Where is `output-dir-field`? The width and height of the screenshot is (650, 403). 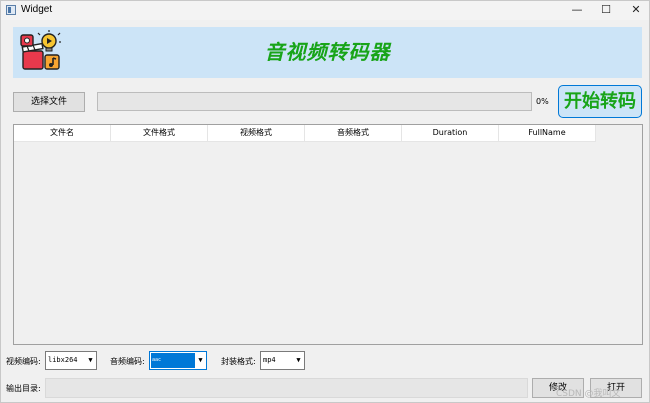
output-dir-field is located at coordinates (286, 388).